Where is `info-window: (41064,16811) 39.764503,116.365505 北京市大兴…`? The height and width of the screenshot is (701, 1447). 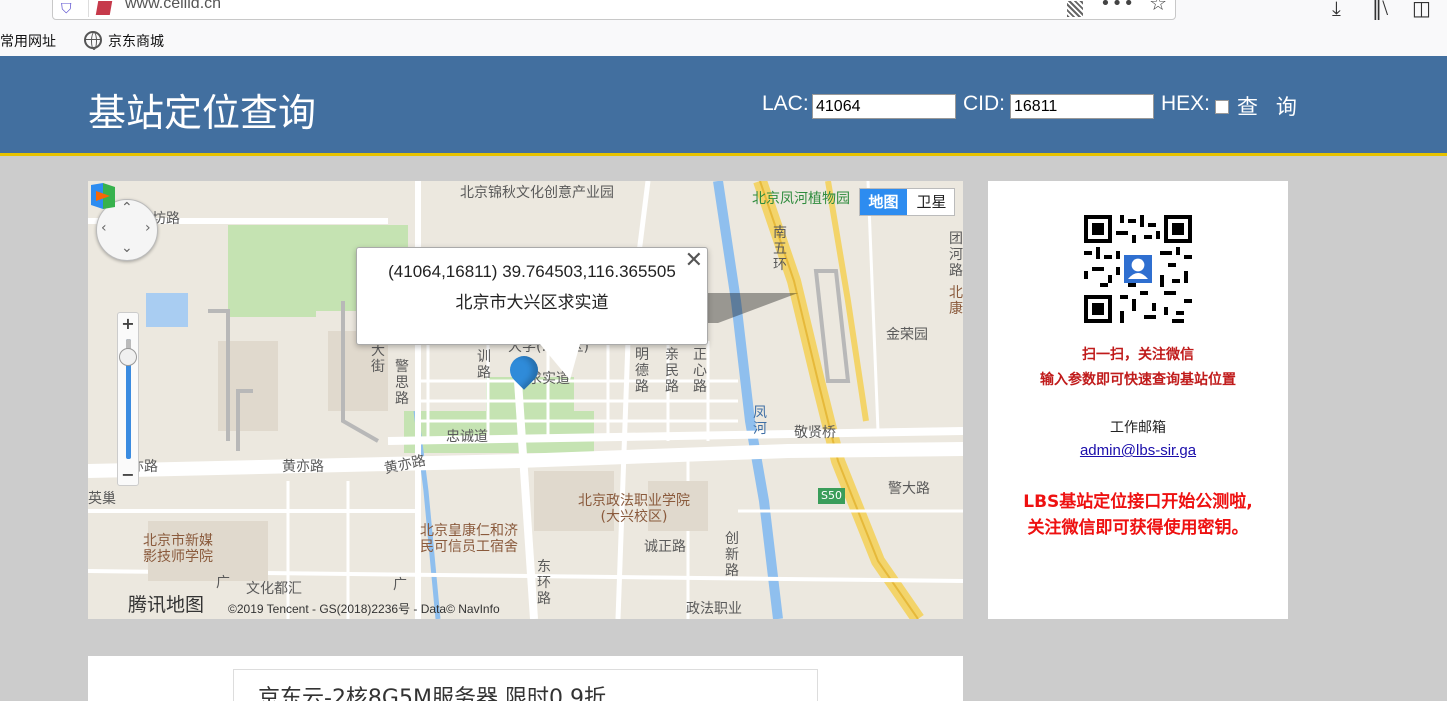
info-window: (41064,16811) 39.764503,116.365505 北京市大兴… is located at coordinates (532, 296).